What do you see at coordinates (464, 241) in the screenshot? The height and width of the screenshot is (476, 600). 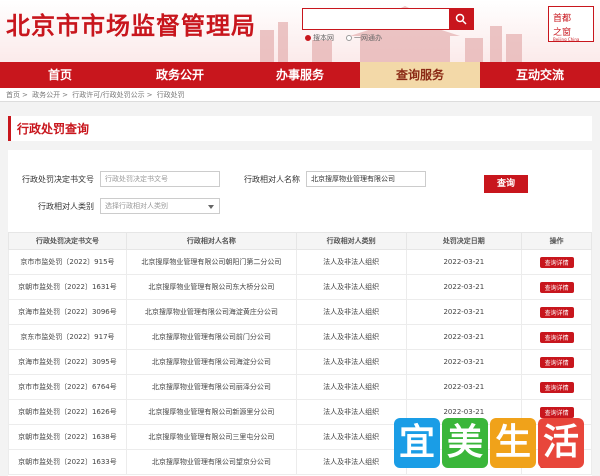 I see `column-header: 处罚决定日期` at bounding box center [464, 241].